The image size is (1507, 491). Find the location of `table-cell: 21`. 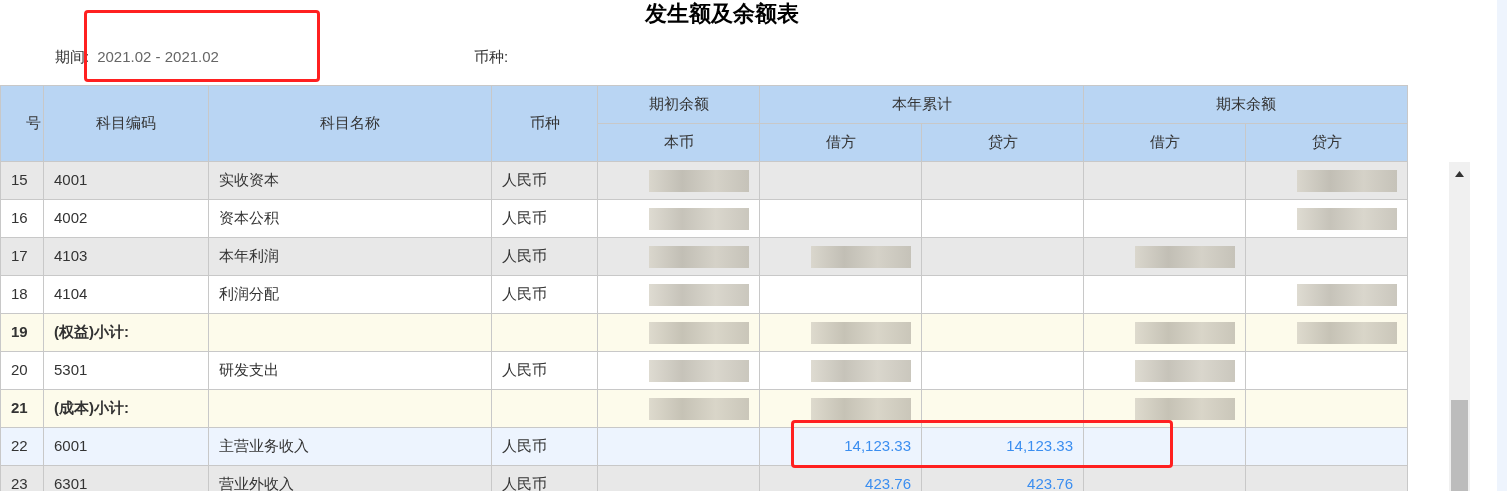

table-cell: 21 is located at coordinates (19, 408).